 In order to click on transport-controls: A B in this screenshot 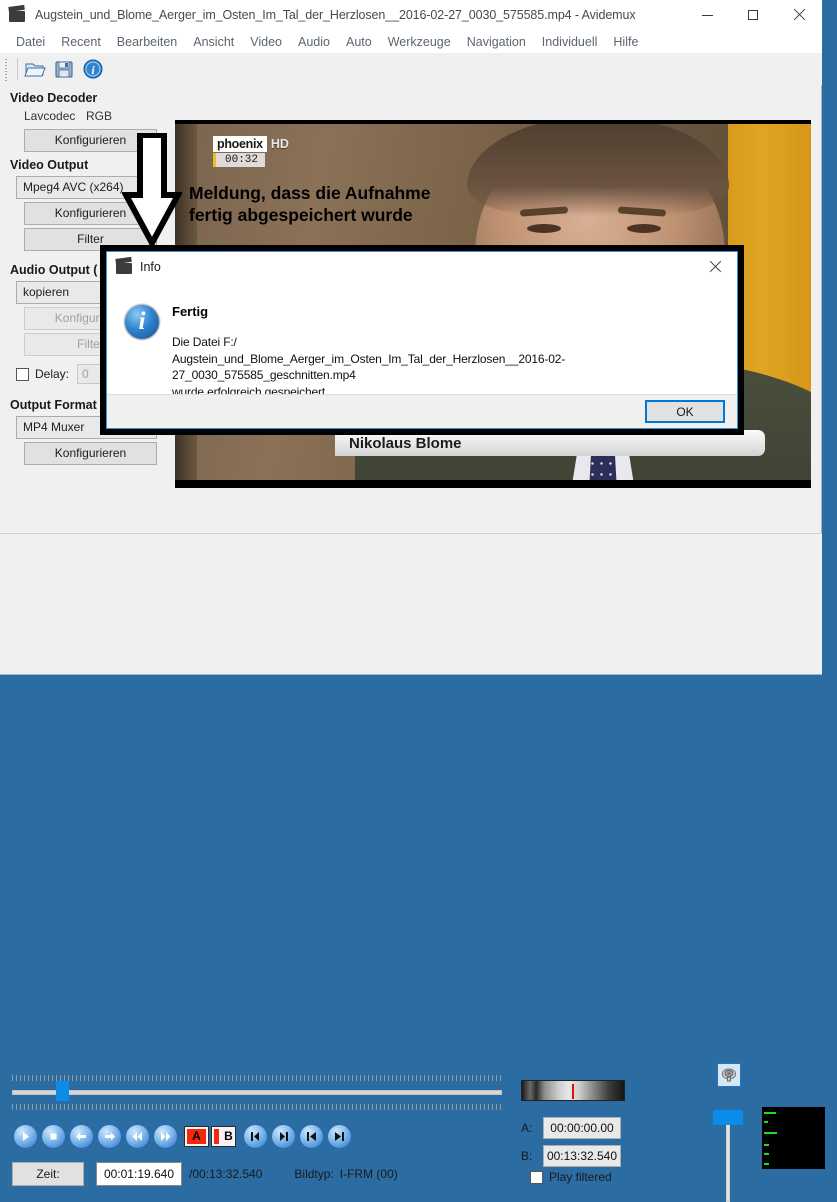, I will do `click(183, 1136)`.